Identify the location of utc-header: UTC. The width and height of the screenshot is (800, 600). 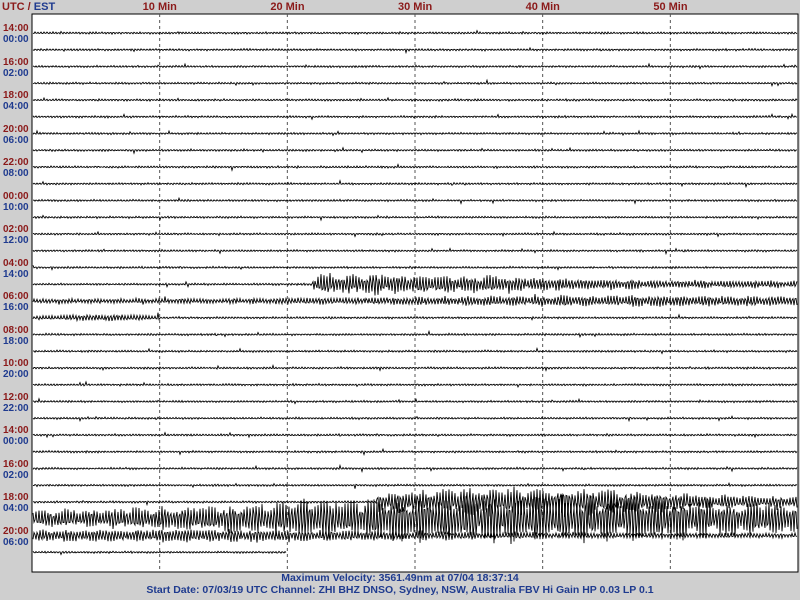
(13, 7).